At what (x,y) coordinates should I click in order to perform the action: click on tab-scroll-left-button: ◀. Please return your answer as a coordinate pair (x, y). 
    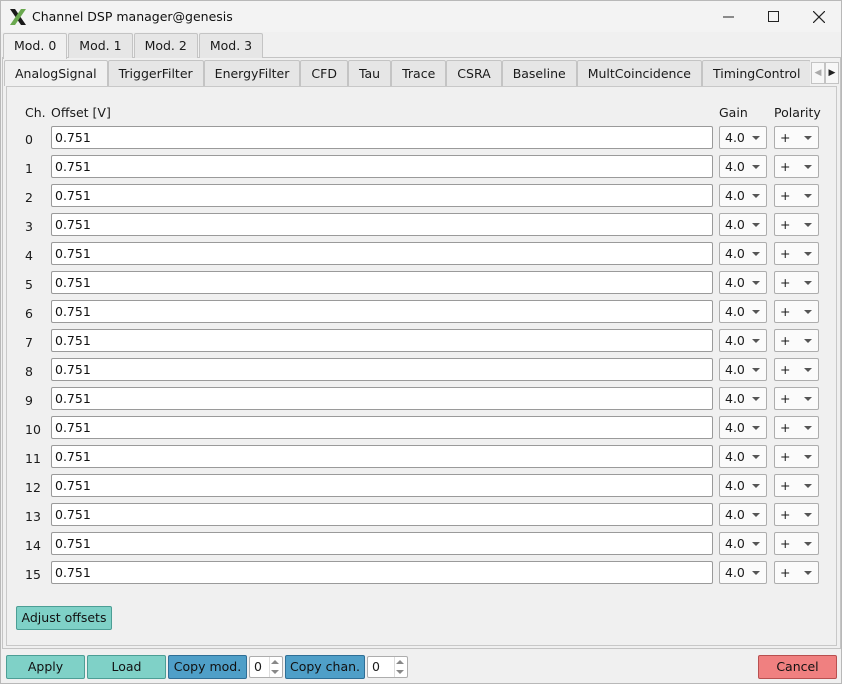
    Looking at the image, I should click on (818, 73).